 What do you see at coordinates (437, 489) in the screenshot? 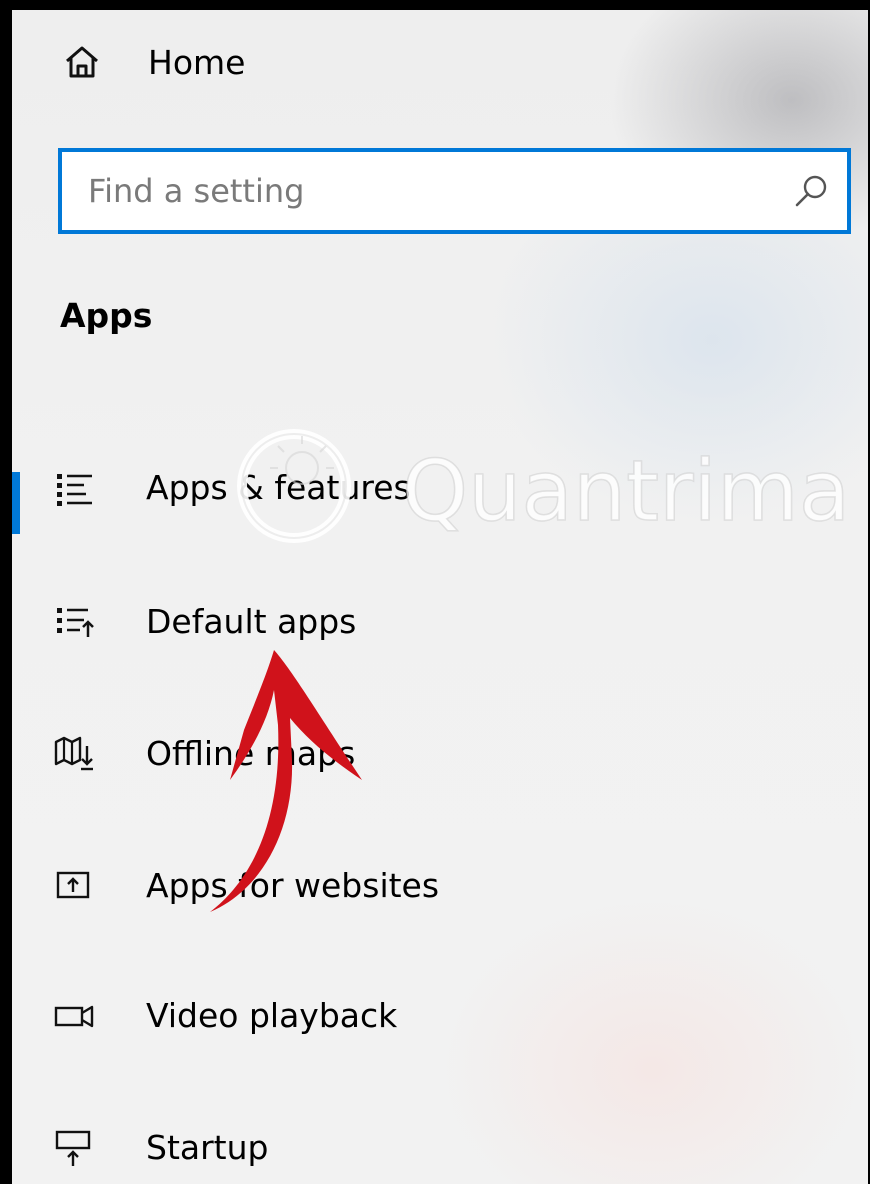
I see `sidebar-item-apps-features: Apps & features` at bounding box center [437, 489].